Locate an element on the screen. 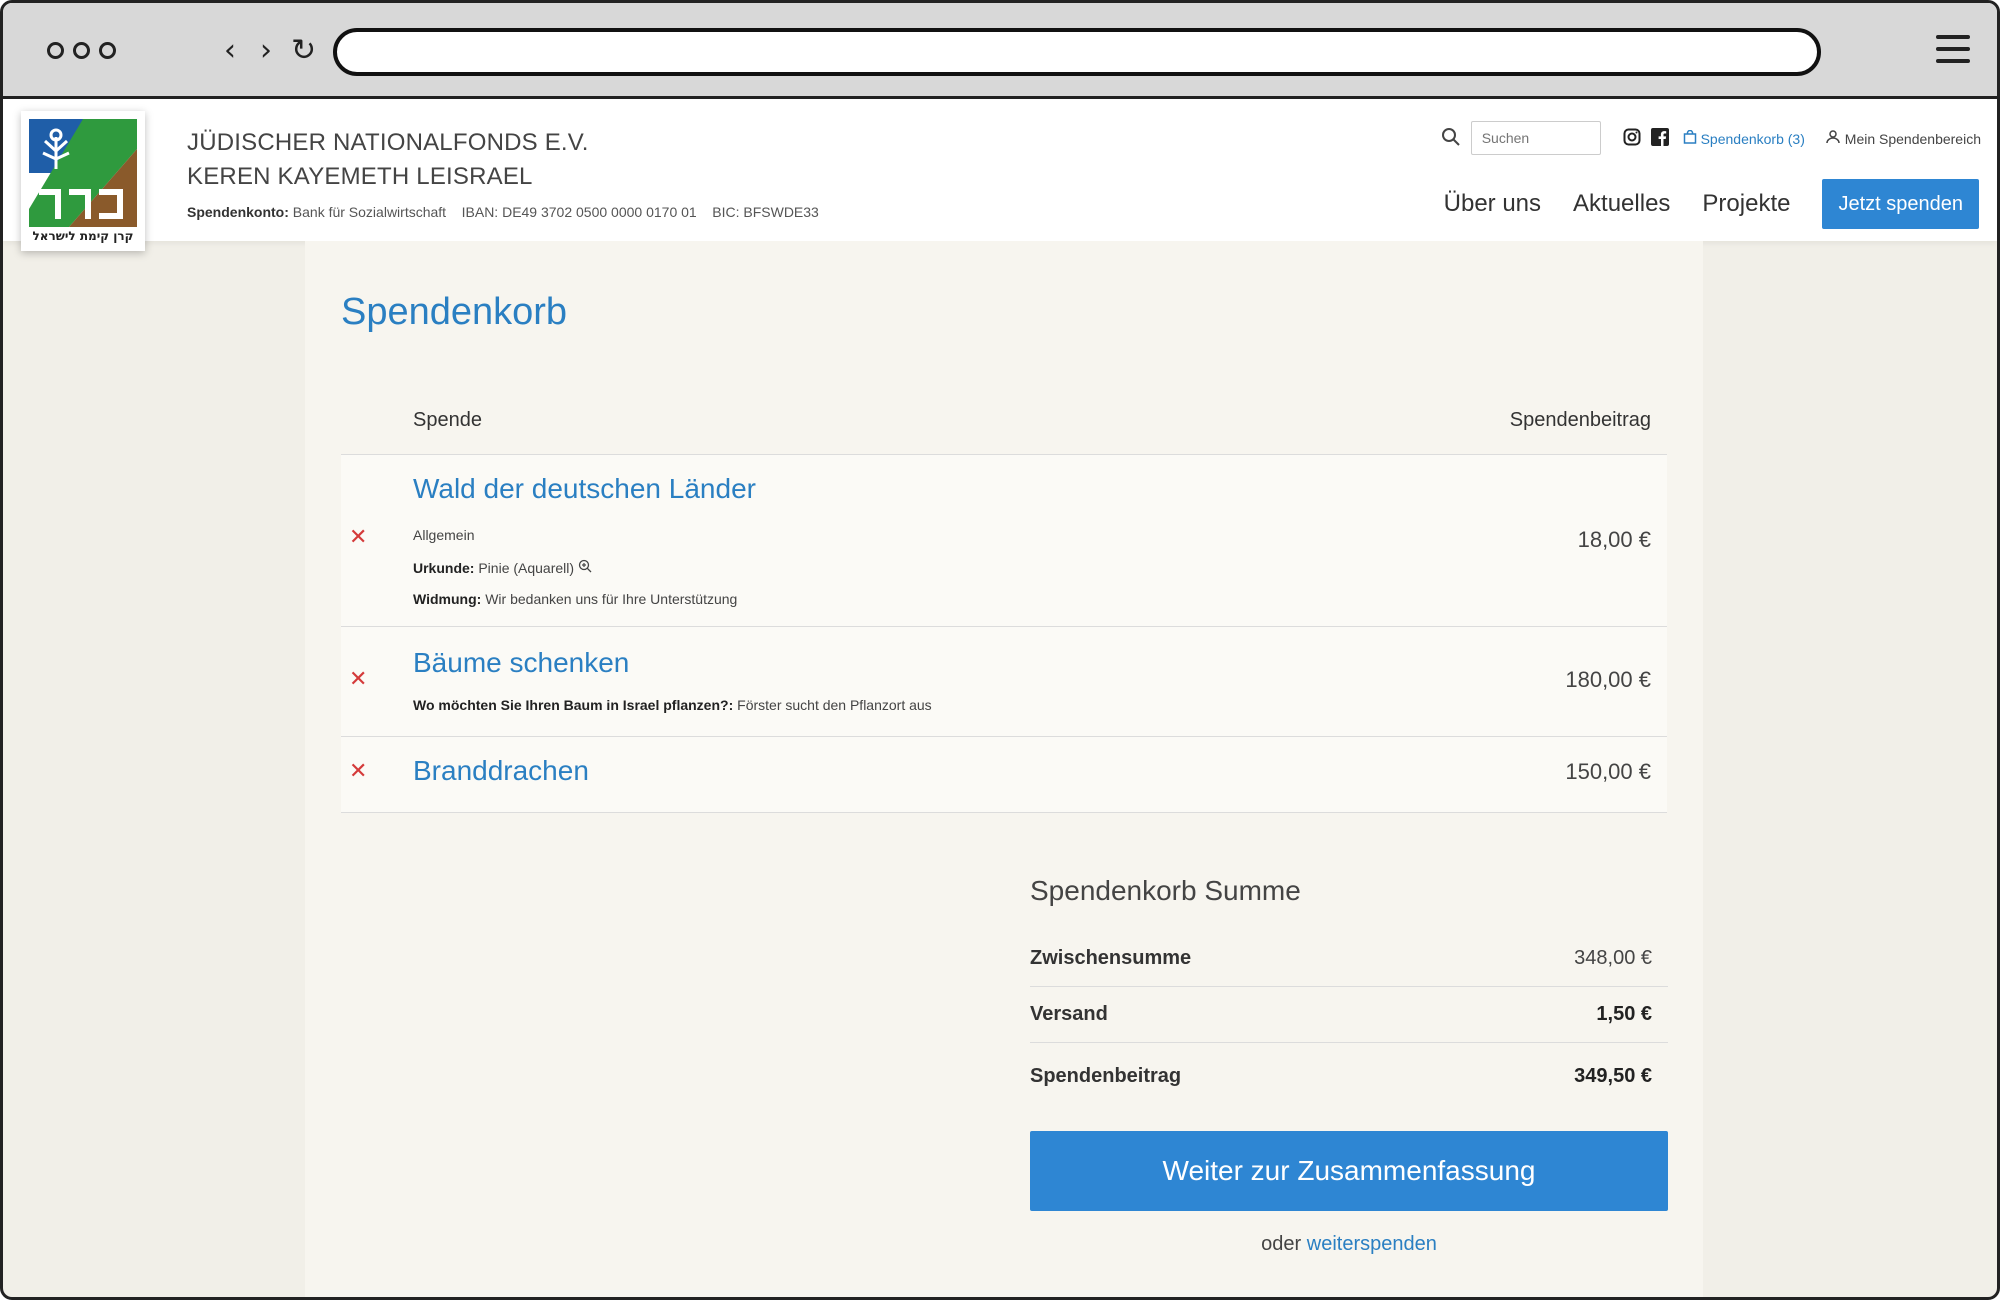  item-category: Allgemein is located at coordinates (444, 535).